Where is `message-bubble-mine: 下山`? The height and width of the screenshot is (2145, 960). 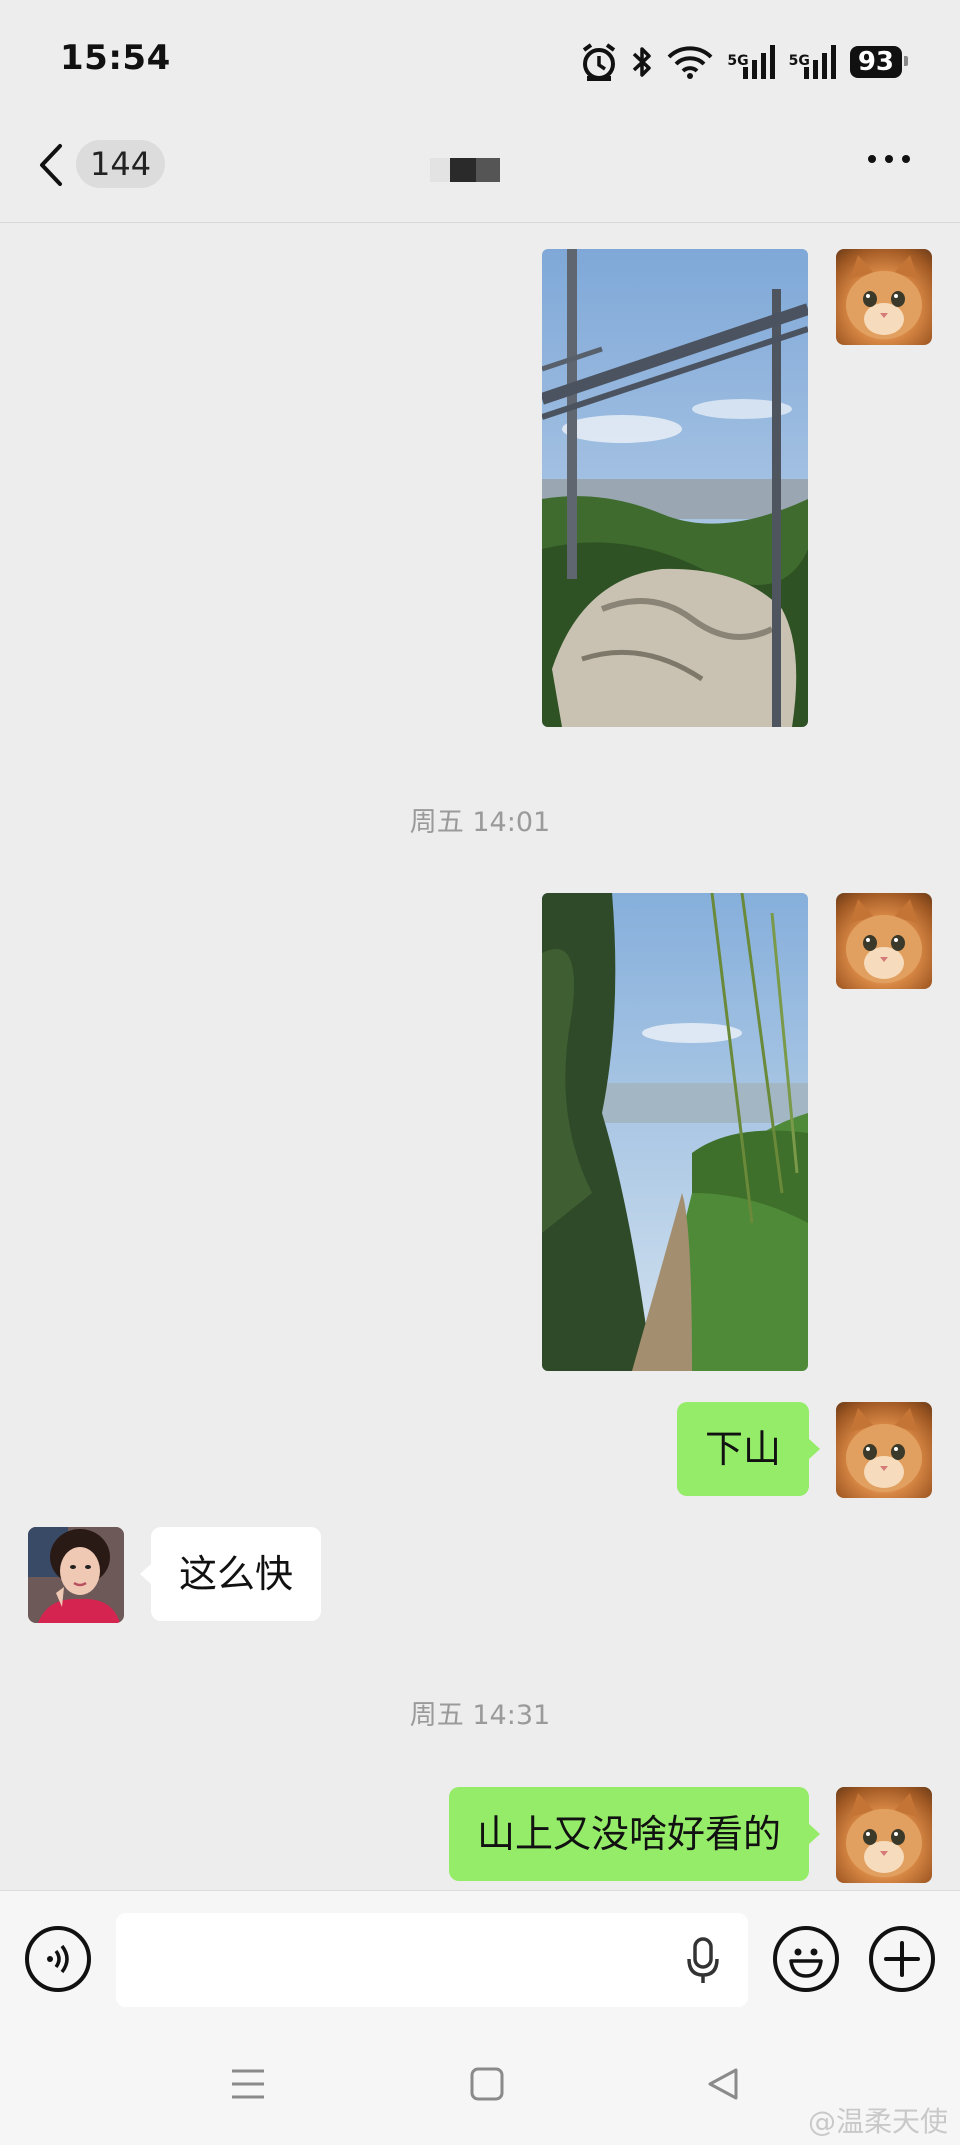 message-bubble-mine: 下山 is located at coordinates (748, 1449).